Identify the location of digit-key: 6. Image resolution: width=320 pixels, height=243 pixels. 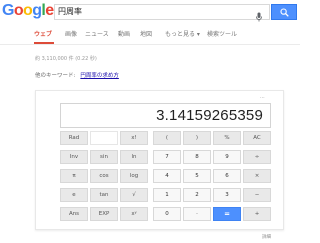
(227, 176).